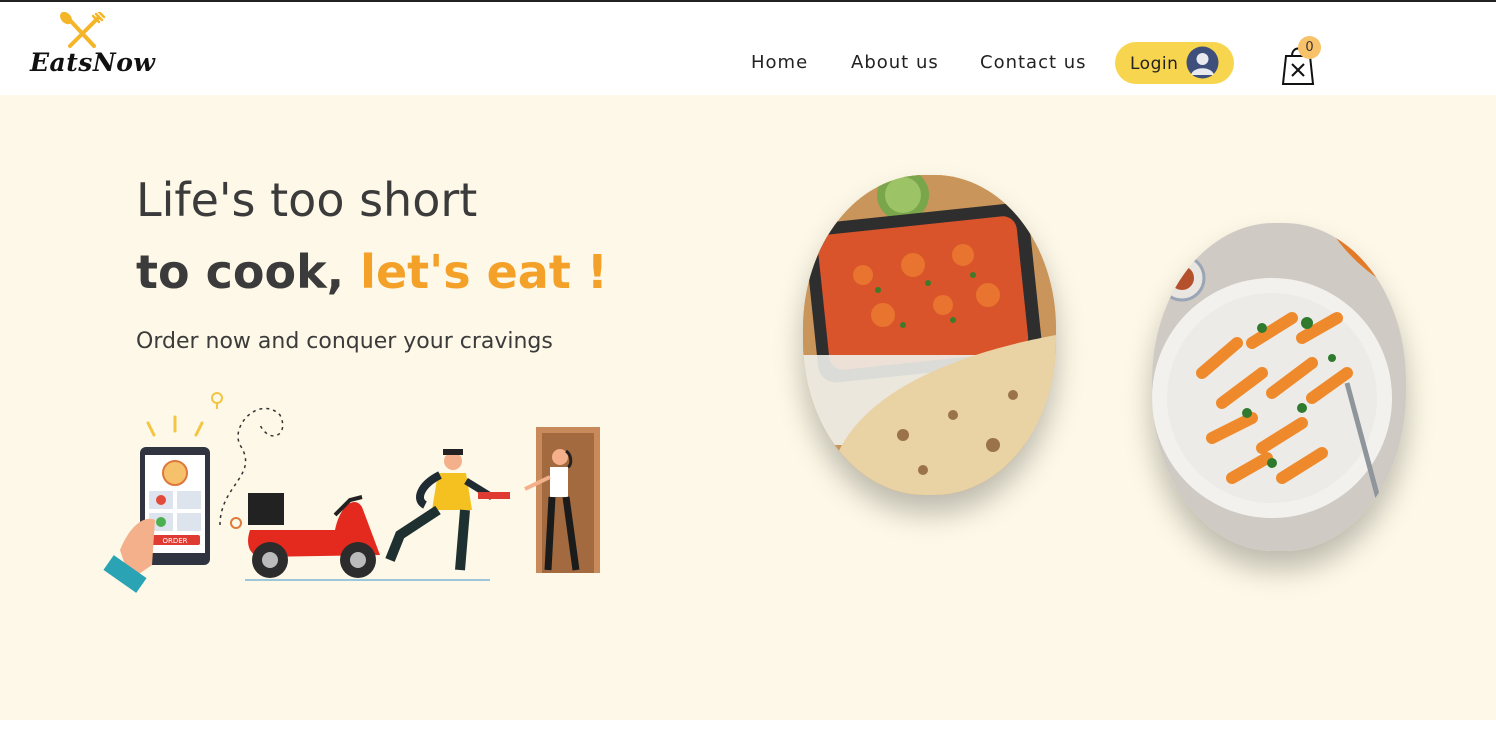 The image size is (1496, 752). Describe the element at coordinates (344, 341) in the screenshot. I see `hero-subheadline: Order now and conquer your cravings` at that location.